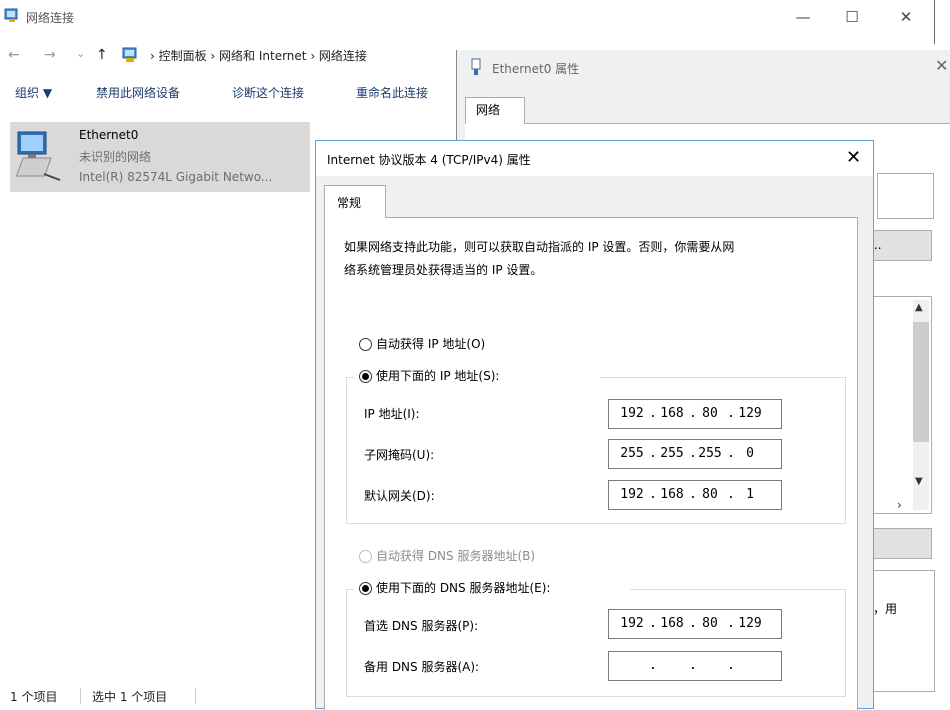  Describe the element at coordinates (129, 54) in the screenshot. I see `control-panel-icon` at that location.